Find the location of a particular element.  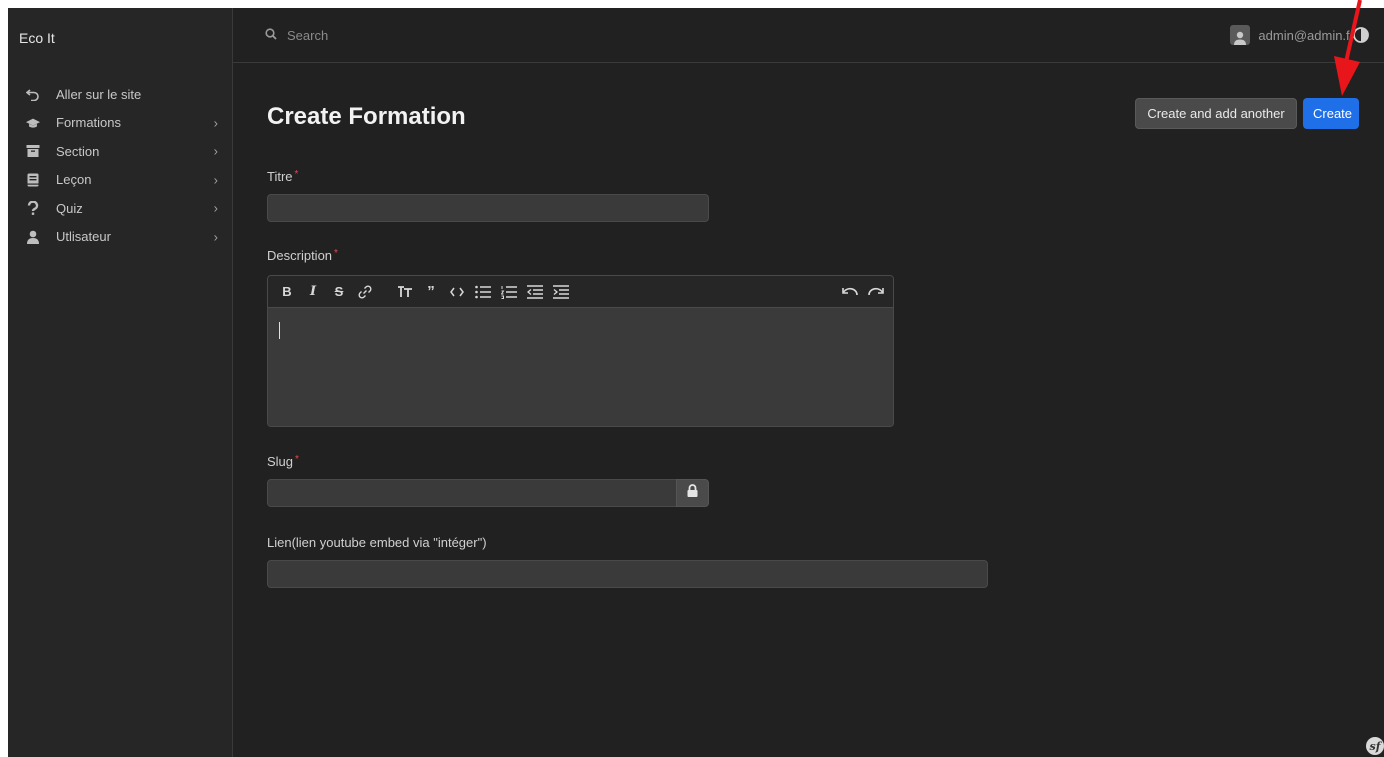

code-icon is located at coordinates (457, 292).